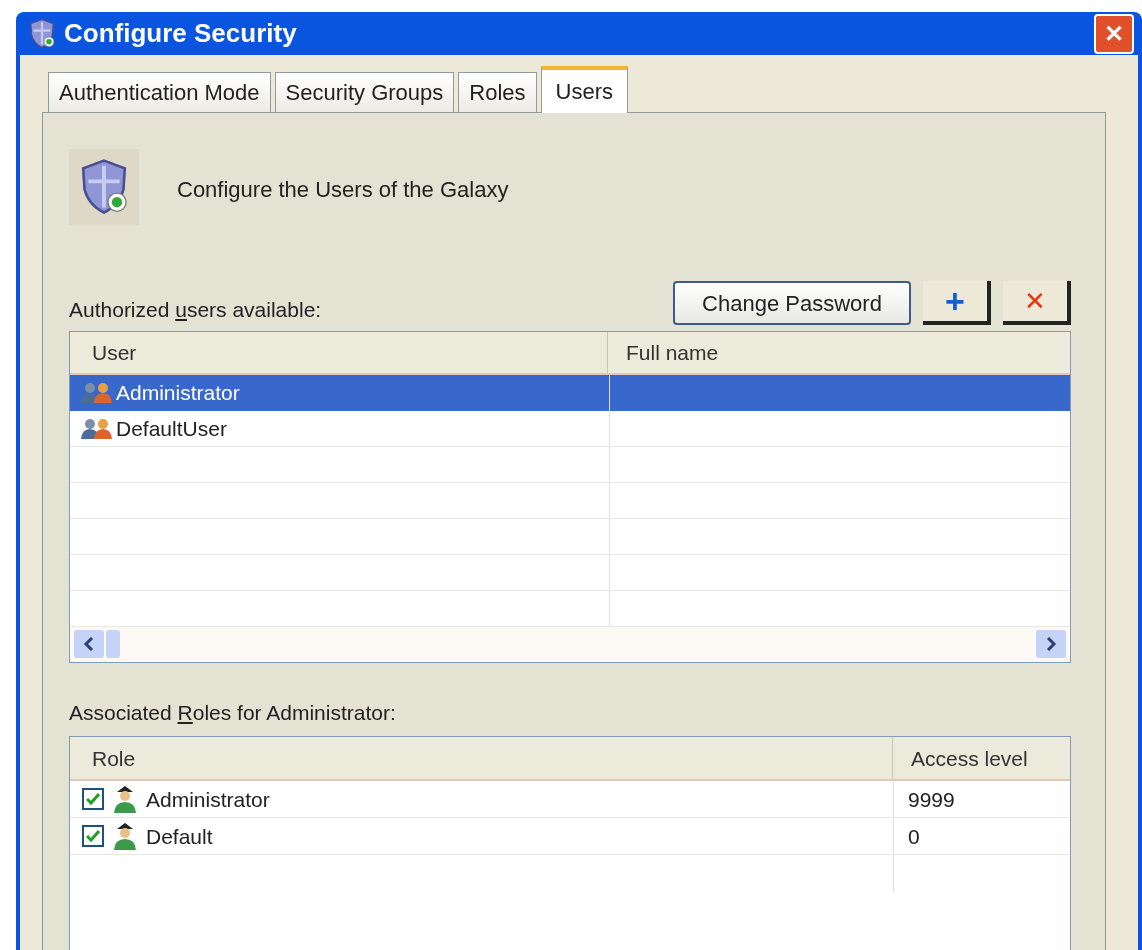 This screenshot has width=1142, height=950. I want to click on column-header: Role, so click(481, 758).